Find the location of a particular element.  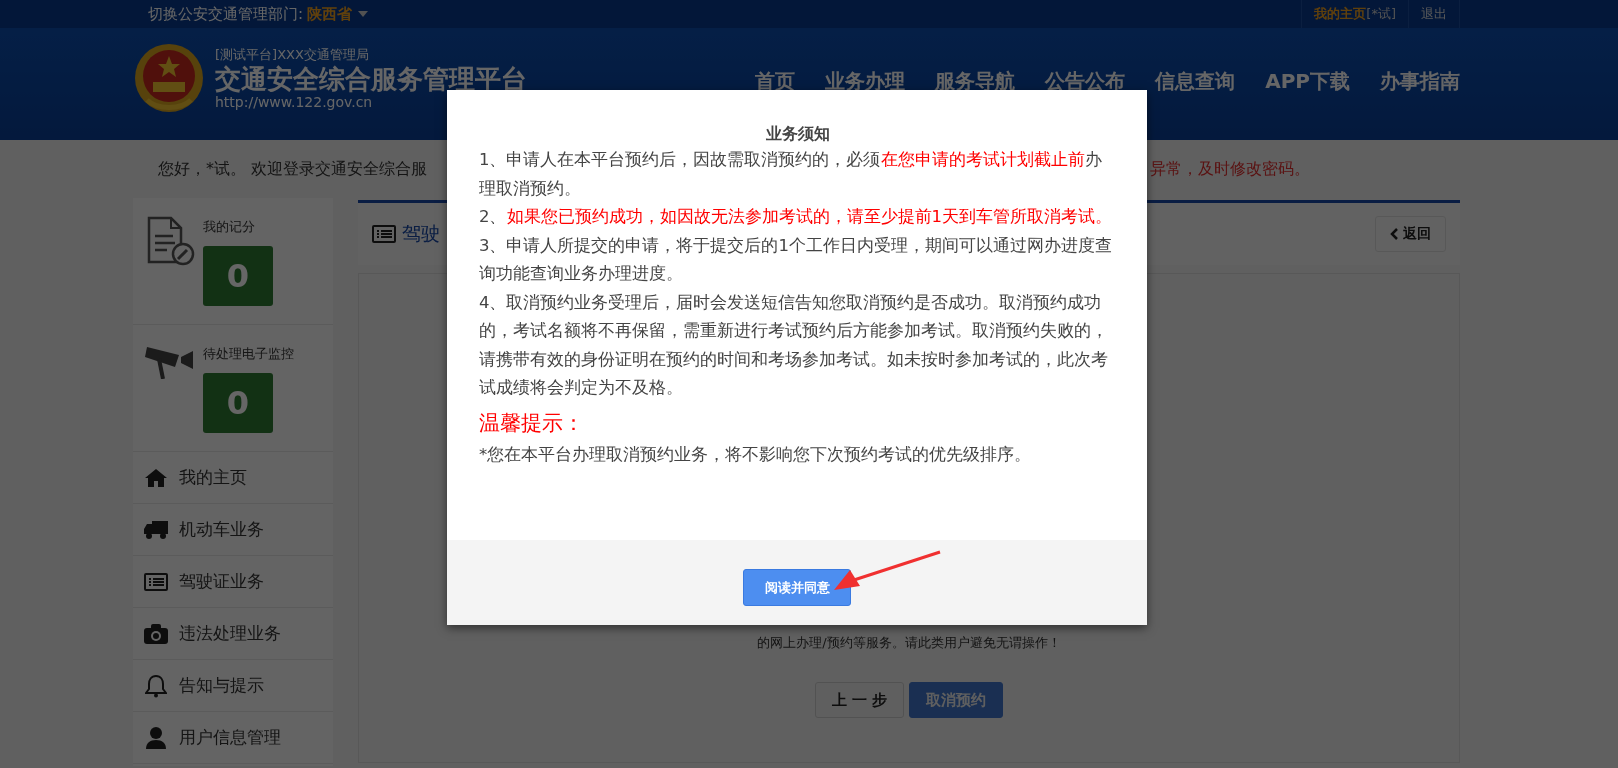

site-url: http://www.122.gov.cn is located at coordinates (294, 102).